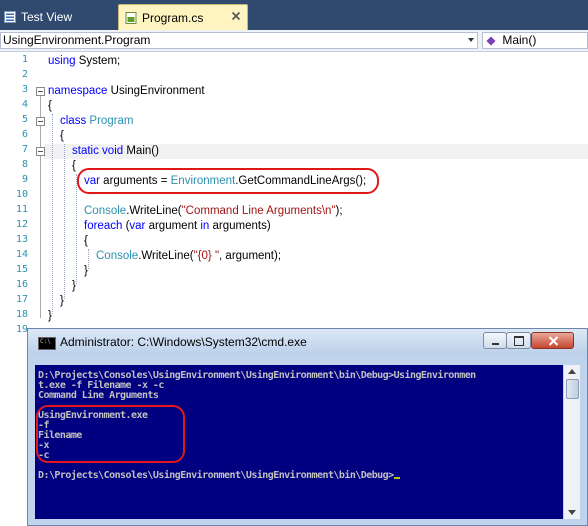 The height and width of the screenshot is (526, 588). What do you see at coordinates (24, 179) in the screenshot?
I see `line-number: 9` at bounding box center [24, 179].